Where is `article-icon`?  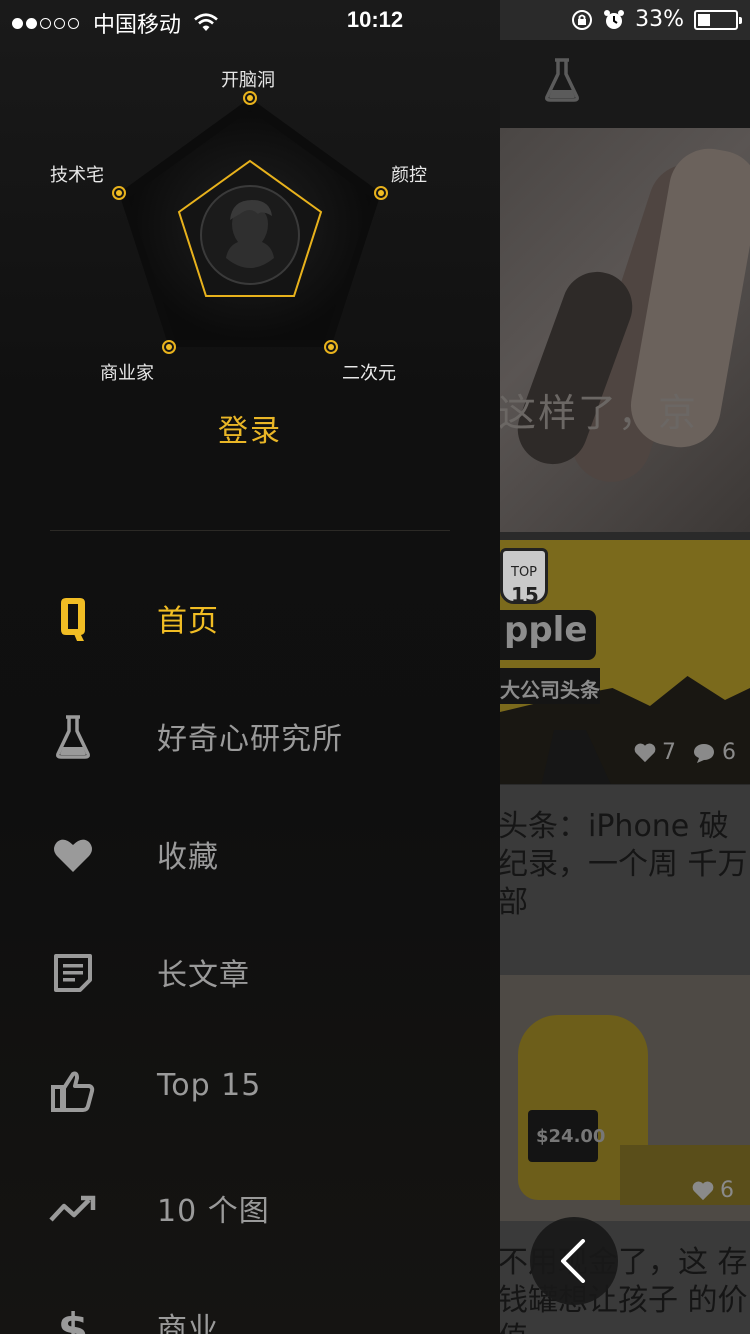 article-icon is located at coordinates (73, 973).